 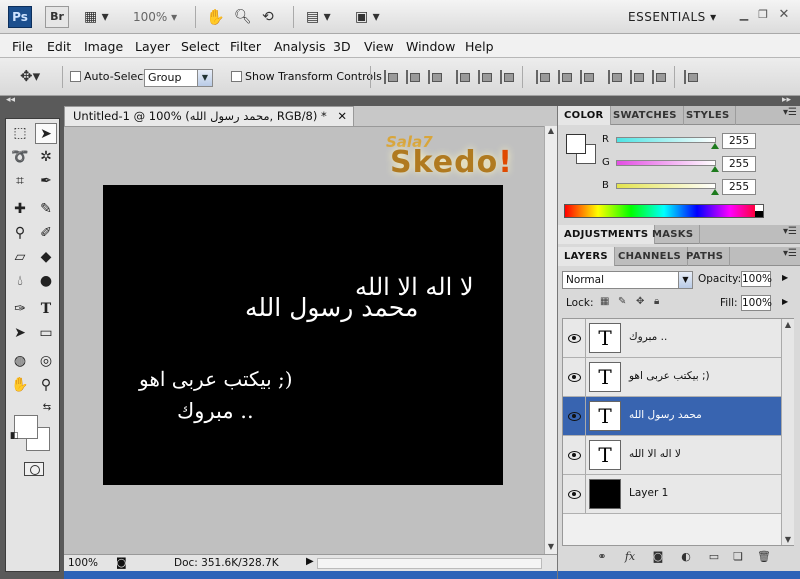 What do you see at coordinates (648, 337) in the screenshot?
I see `layer-name: مبروك ..` at bounding box center [648, 337].